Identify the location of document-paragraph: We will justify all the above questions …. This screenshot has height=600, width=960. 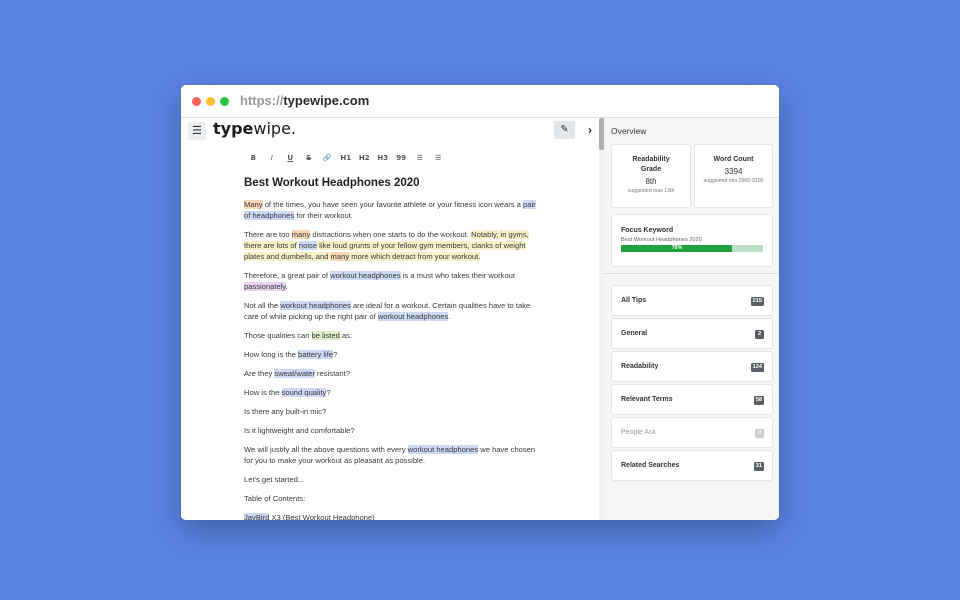
(391, 455).